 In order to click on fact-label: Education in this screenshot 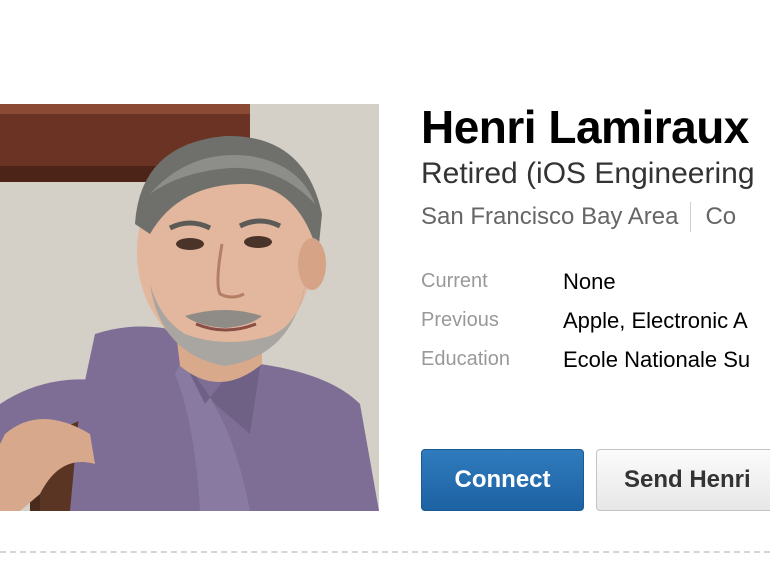, I will do `click(465, 359)`.